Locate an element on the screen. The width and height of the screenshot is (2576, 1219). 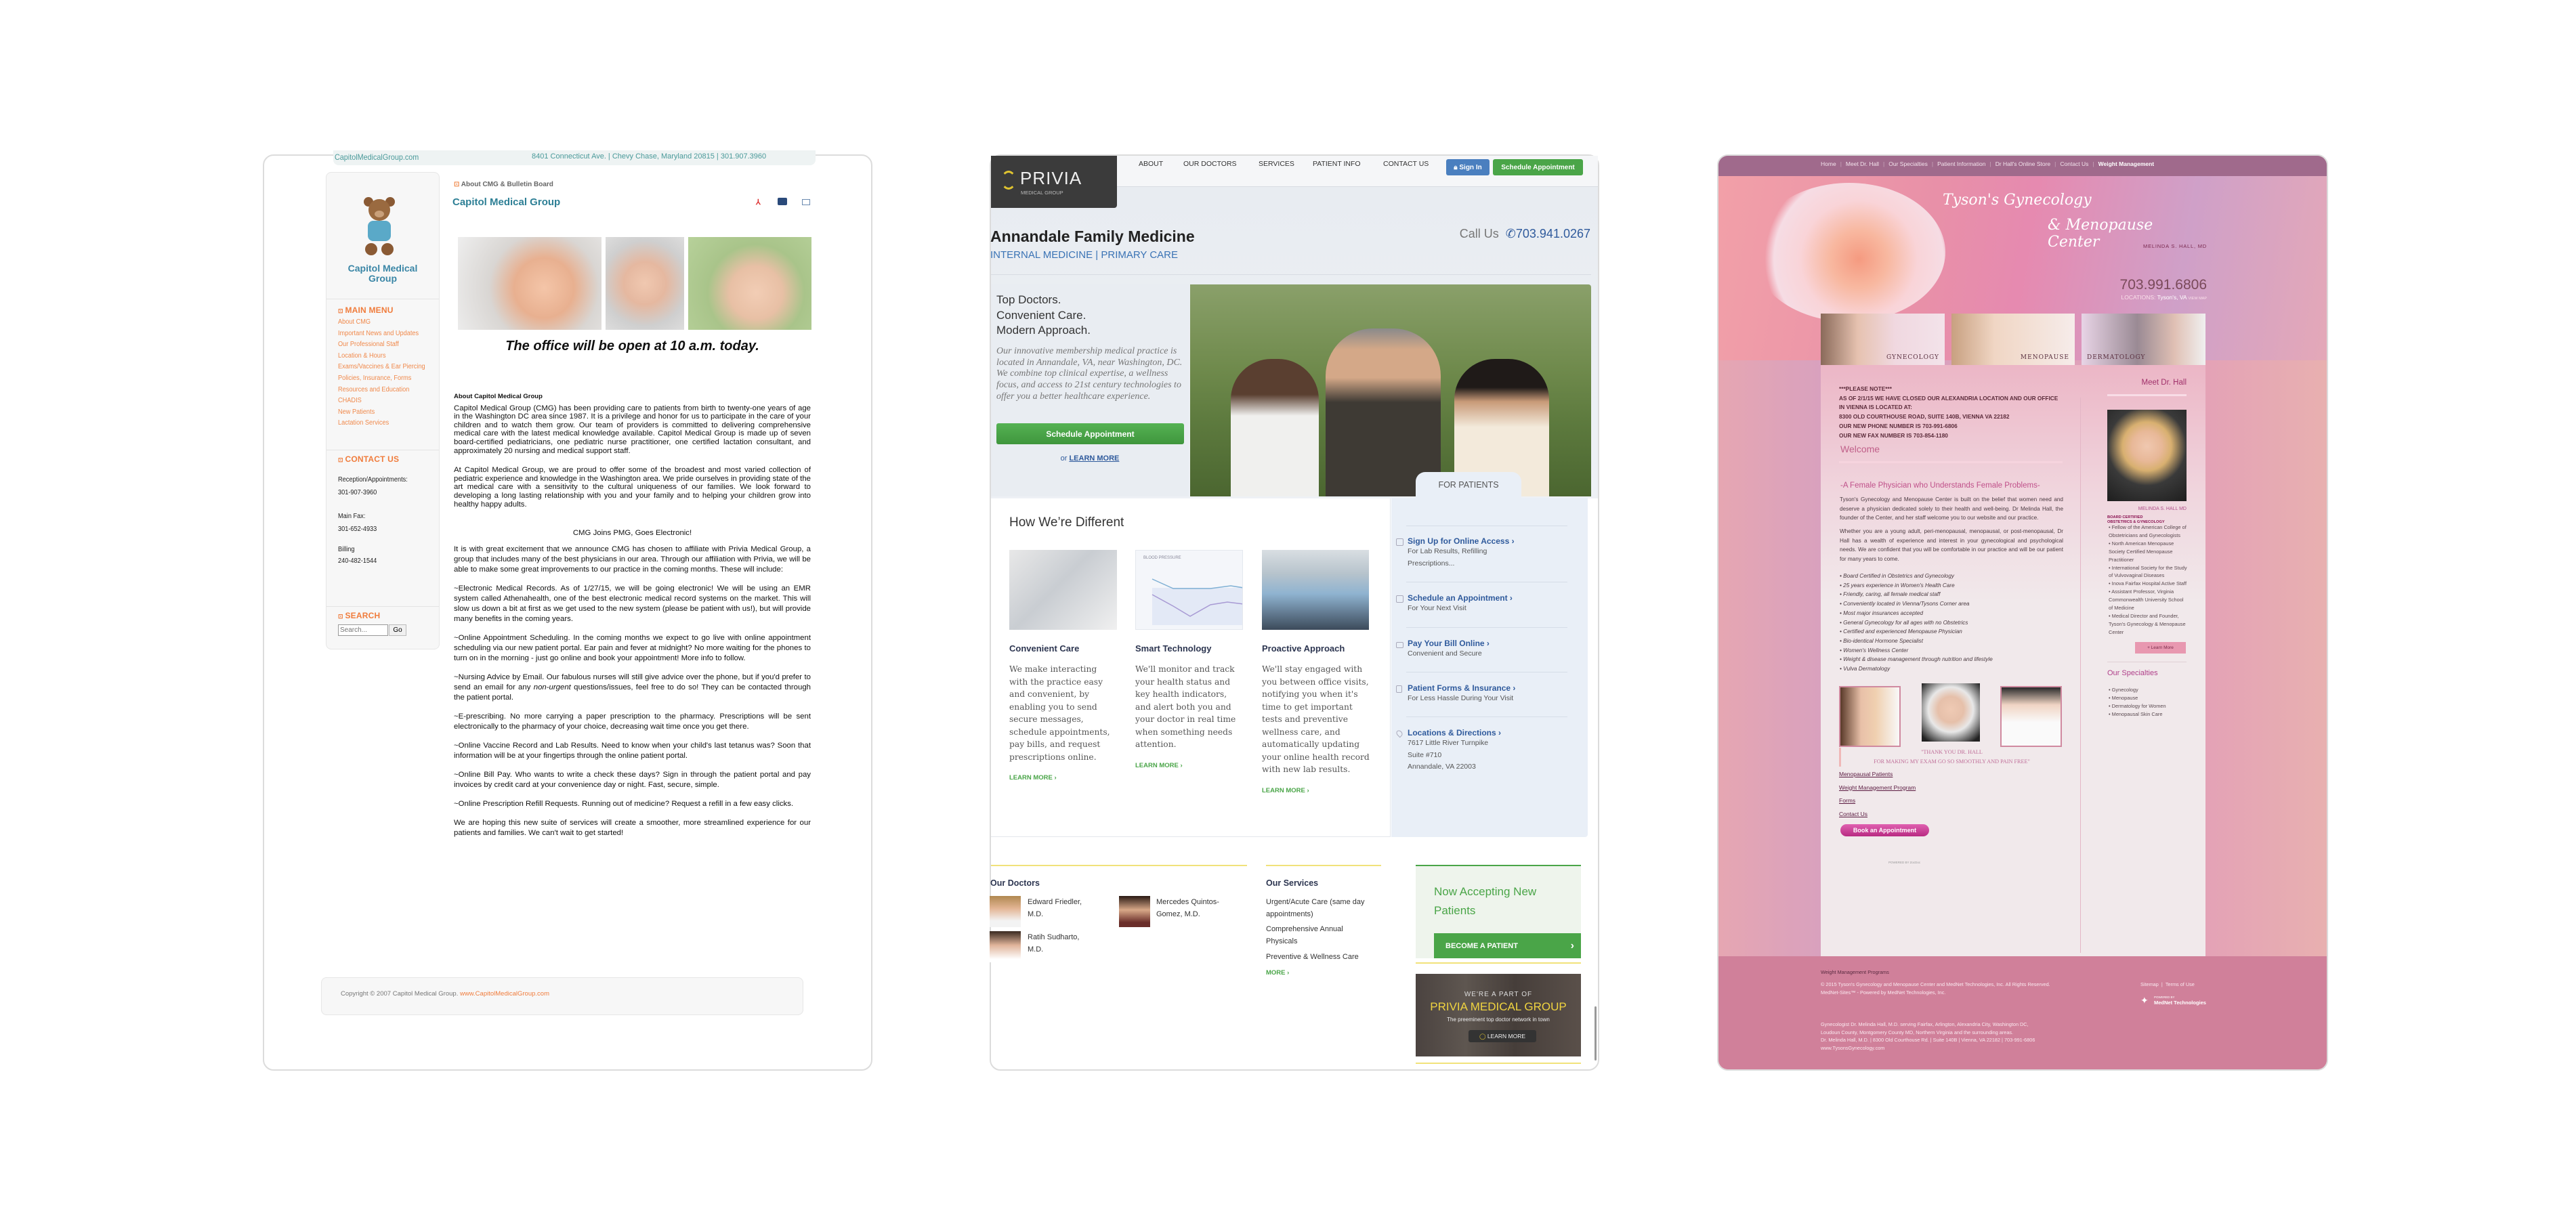
credential-item: Inova Fairfax Hospital Active Staff is located at coordinates (2149, 584).